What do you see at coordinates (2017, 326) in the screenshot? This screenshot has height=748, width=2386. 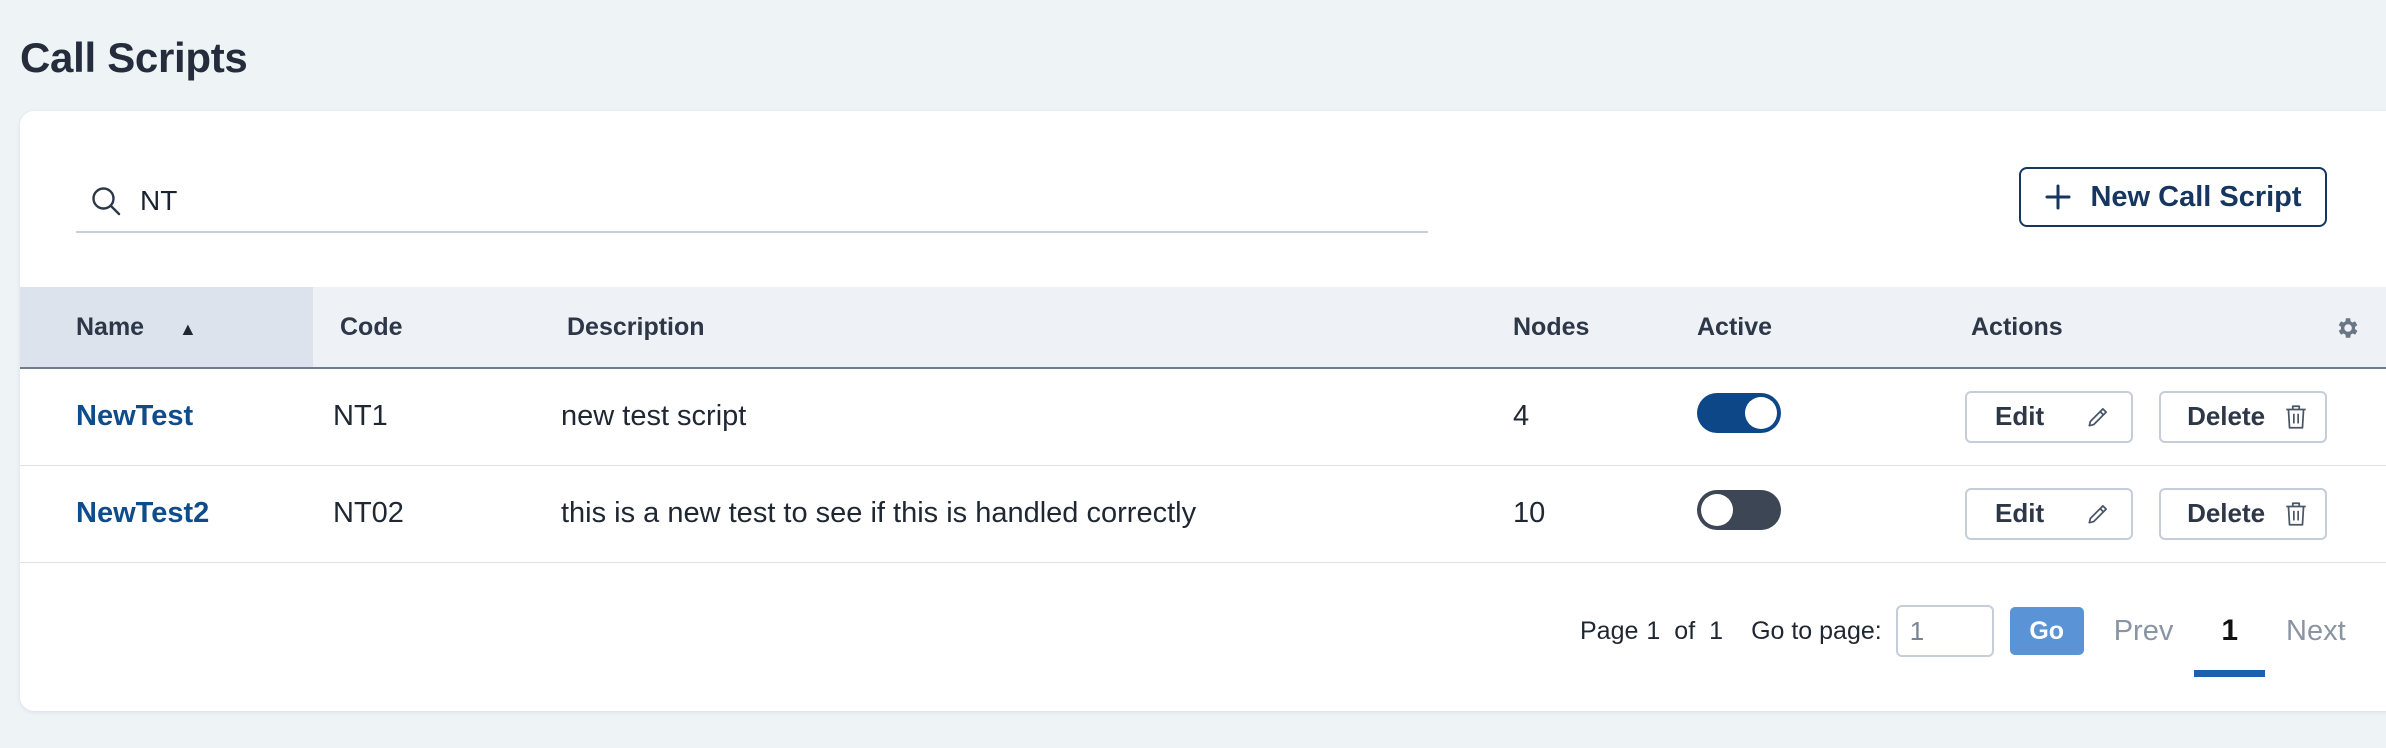 I see `column-header-actions-label: Actions` at bounding box center [2017, 326].